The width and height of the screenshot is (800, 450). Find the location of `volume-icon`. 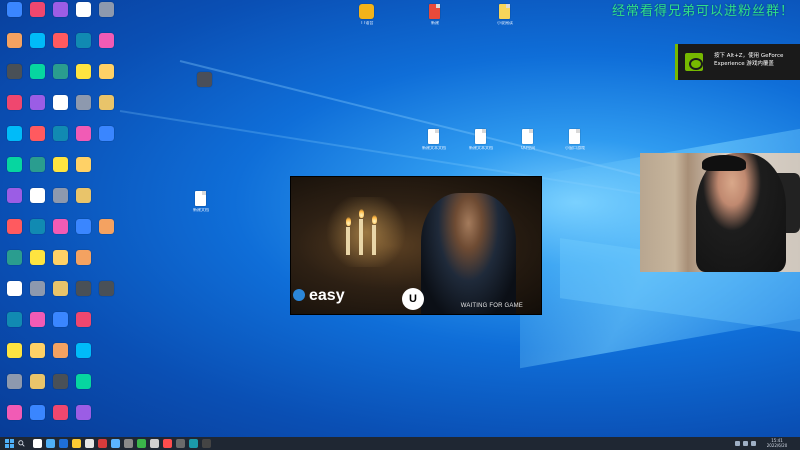

volume-icon is located at coordinates (745, 443).